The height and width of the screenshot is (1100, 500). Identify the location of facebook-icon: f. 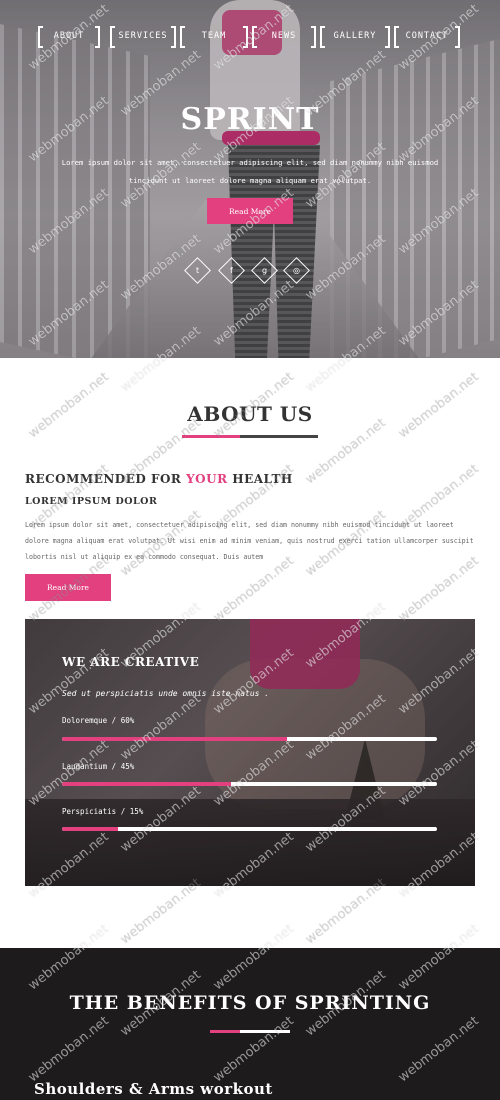
(231, 270).